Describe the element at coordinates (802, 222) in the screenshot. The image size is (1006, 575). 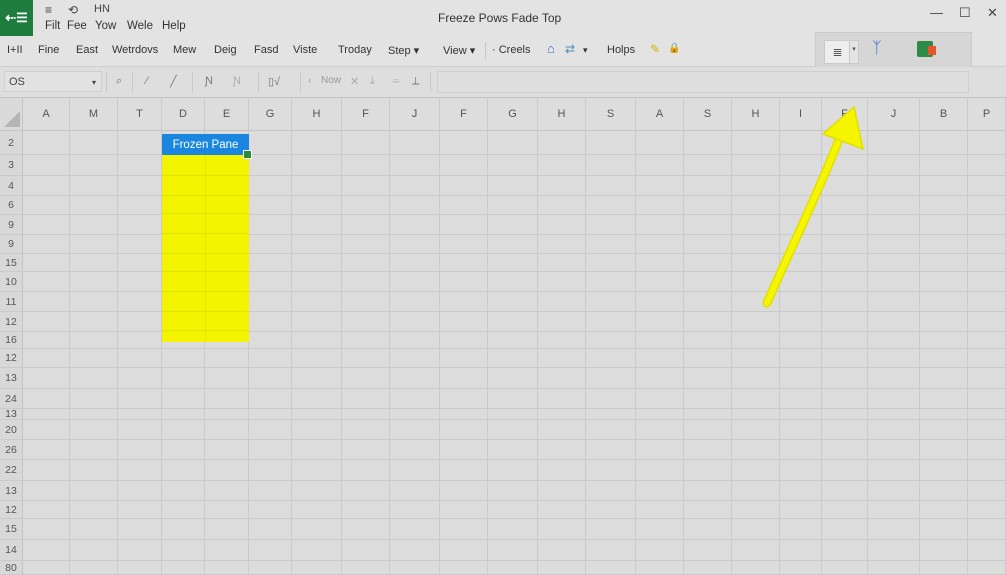
I see `annotation-arrow-shaft-fill` at that location.